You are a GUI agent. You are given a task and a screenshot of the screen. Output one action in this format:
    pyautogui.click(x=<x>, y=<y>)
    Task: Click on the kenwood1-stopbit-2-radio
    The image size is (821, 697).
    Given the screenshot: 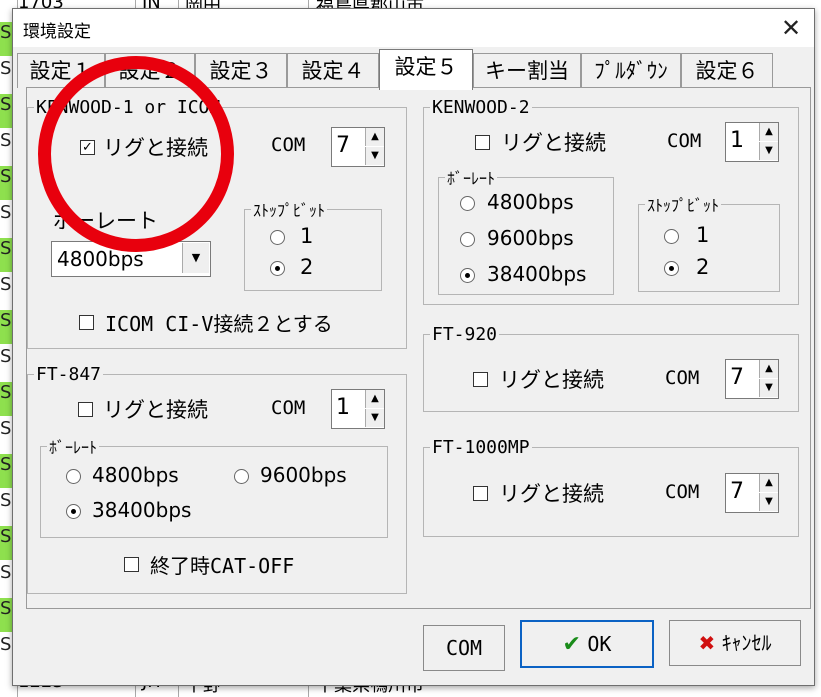 What is the action you would take?
    pyautogui.click(x=277, y=268)
    